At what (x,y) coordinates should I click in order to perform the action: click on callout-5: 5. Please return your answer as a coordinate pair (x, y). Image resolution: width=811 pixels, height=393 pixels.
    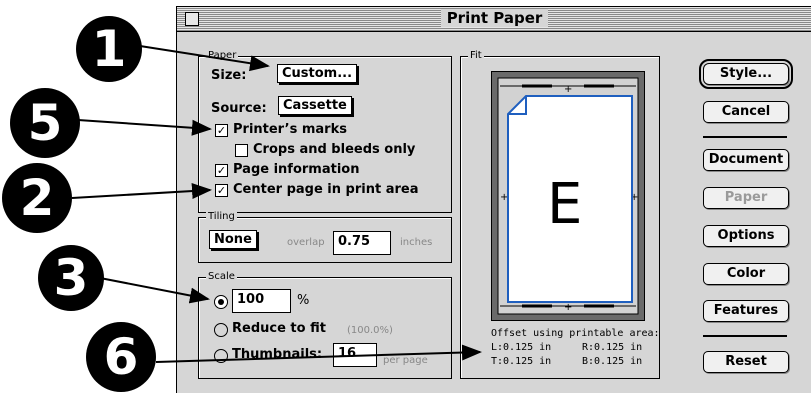
    Looking at the image, I should click on (45, 123).